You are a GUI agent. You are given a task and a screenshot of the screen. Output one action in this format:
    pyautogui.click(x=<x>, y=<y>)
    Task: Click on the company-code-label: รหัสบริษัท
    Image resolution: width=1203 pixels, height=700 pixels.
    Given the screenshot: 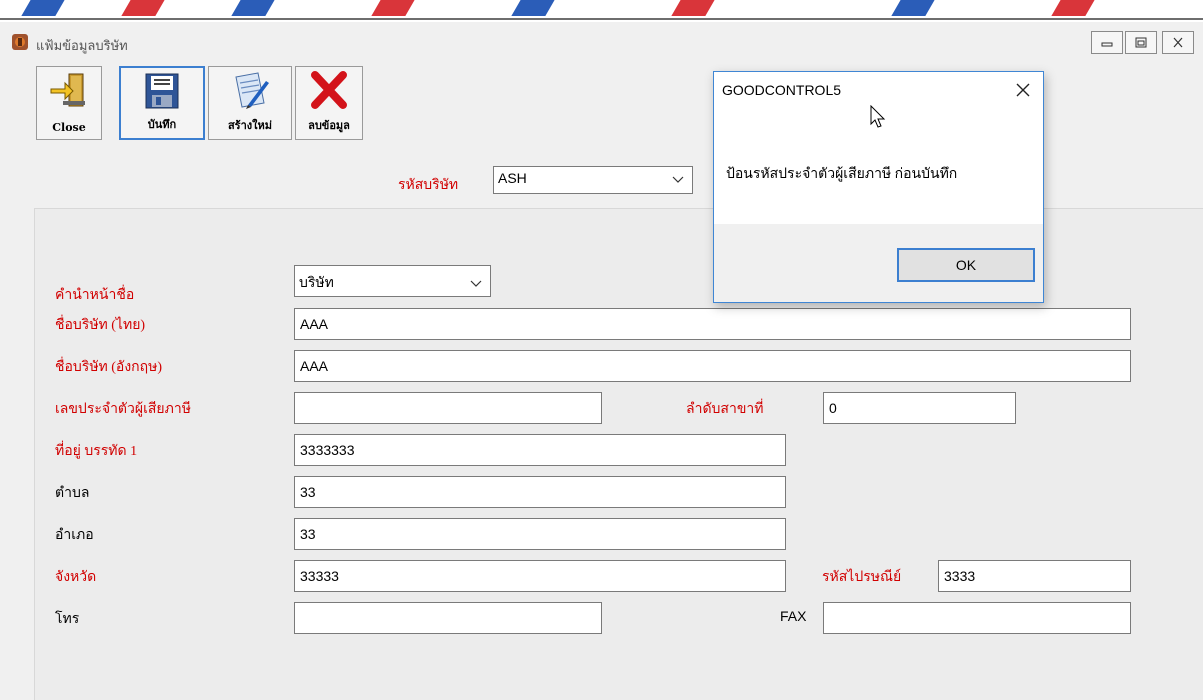 What is the action you would take?
    pyautogui.click(x=428, y=185)
    